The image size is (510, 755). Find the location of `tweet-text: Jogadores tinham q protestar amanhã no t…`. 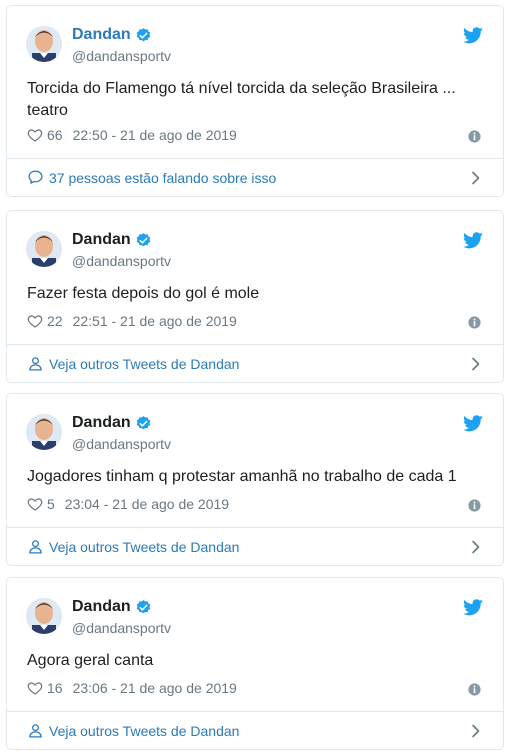

tweet-text: Jogadores tinham q protestar amanhã no t… is located at coordinates (242, 476).